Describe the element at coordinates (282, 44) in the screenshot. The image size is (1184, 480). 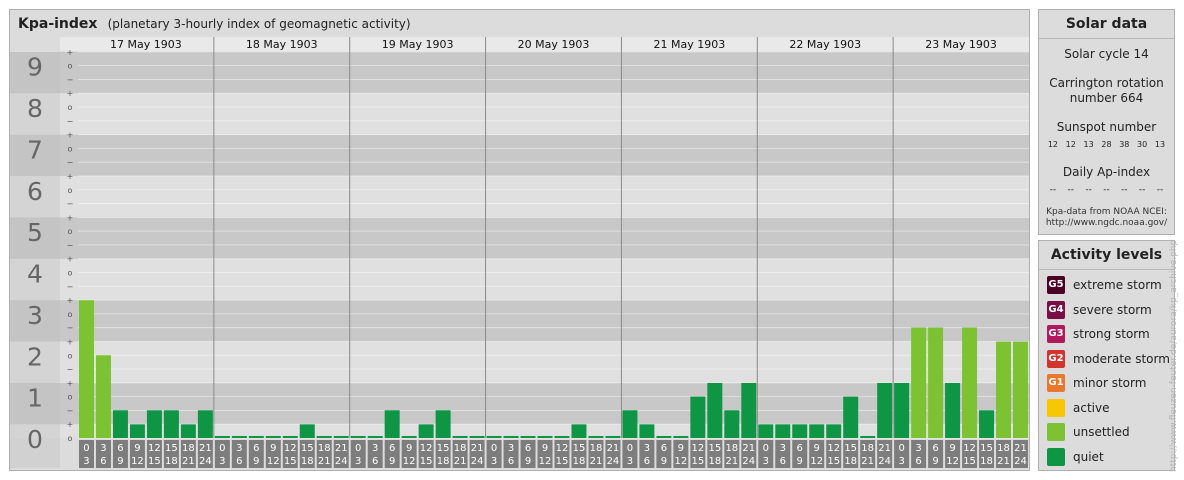
I see `day-label: 18 May 1903` at that location.